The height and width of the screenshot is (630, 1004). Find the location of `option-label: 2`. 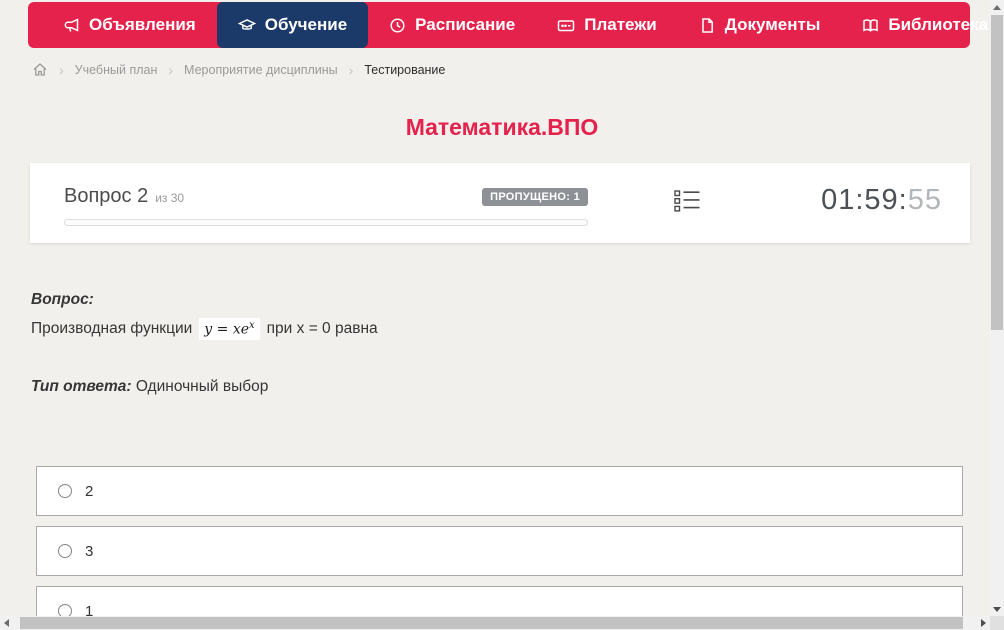

option-label: 2 is located at coordinates (89, 491).